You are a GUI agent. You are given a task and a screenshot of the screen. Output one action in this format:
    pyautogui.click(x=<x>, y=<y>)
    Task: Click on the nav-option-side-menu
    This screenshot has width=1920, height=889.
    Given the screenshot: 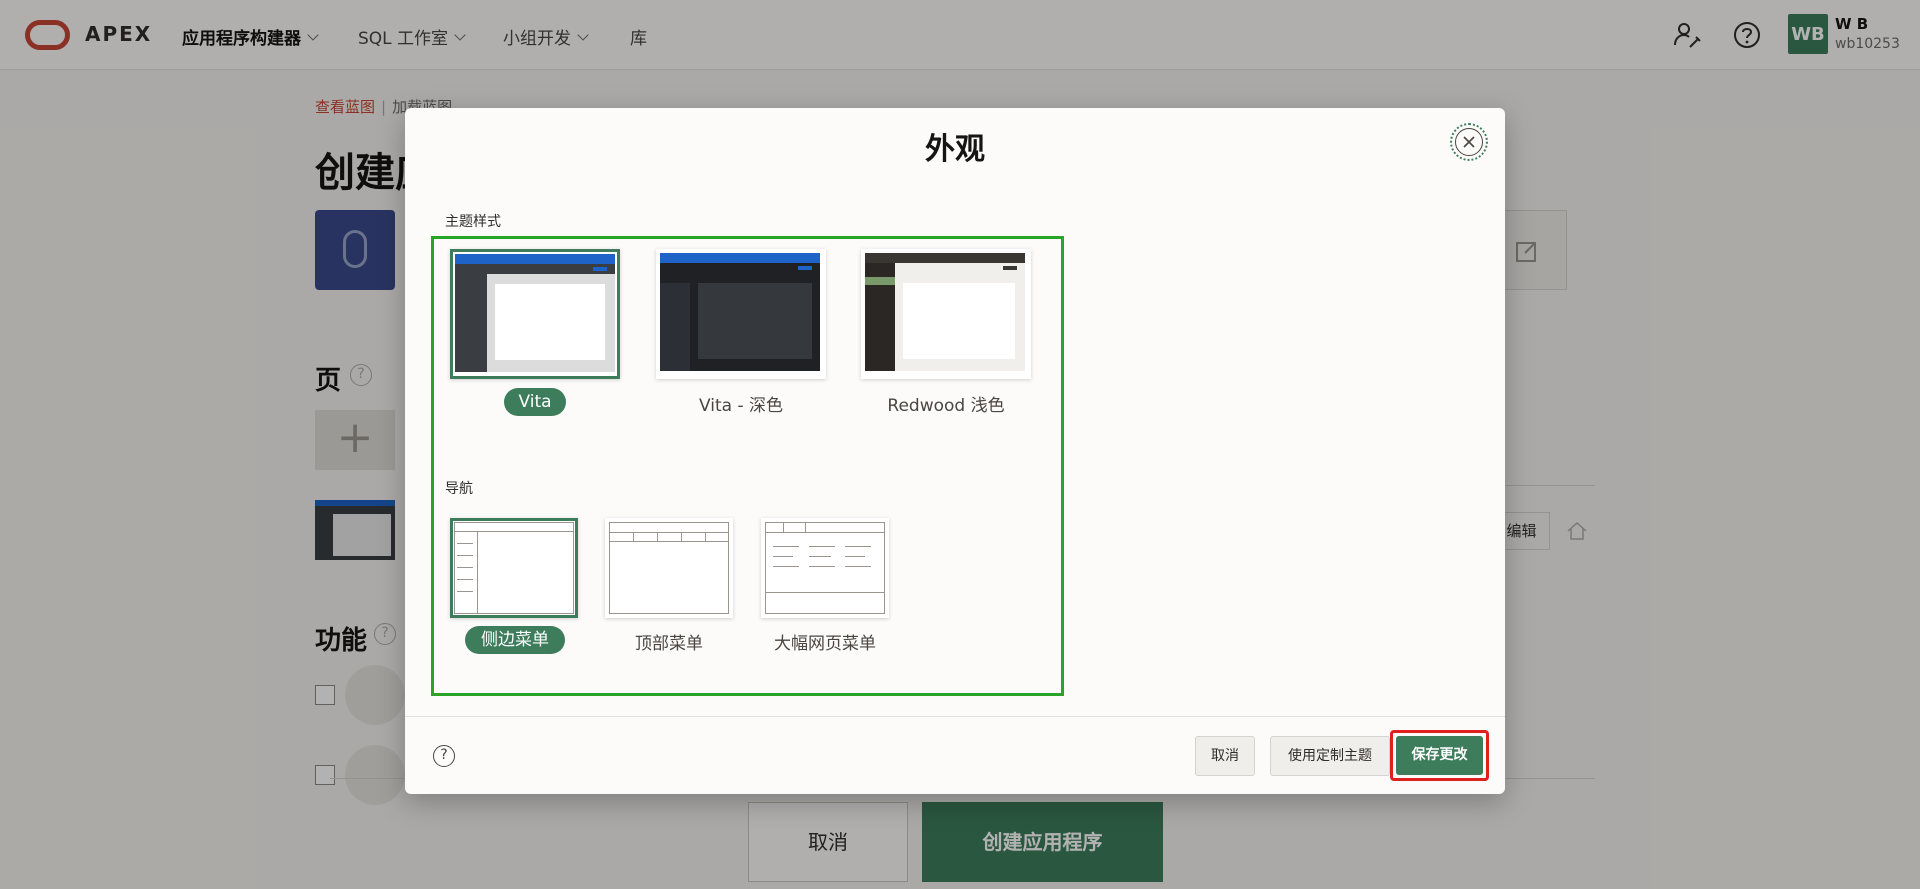 What is the action you would take?
    pyautogui.click(x=514, y=568)
    